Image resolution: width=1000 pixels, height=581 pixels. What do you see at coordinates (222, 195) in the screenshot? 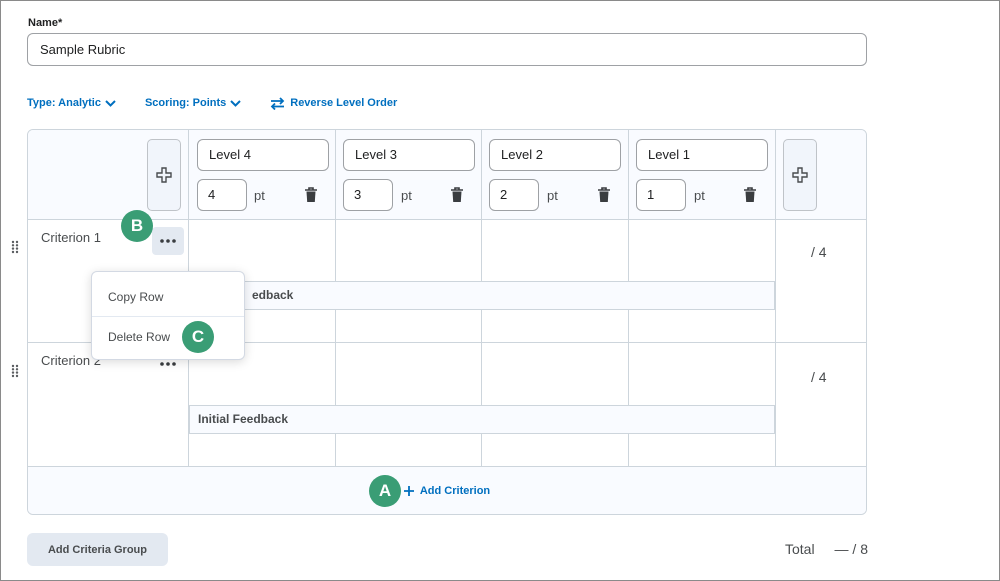
I see `level-points-input: 4` at bounding box center [222, 195].